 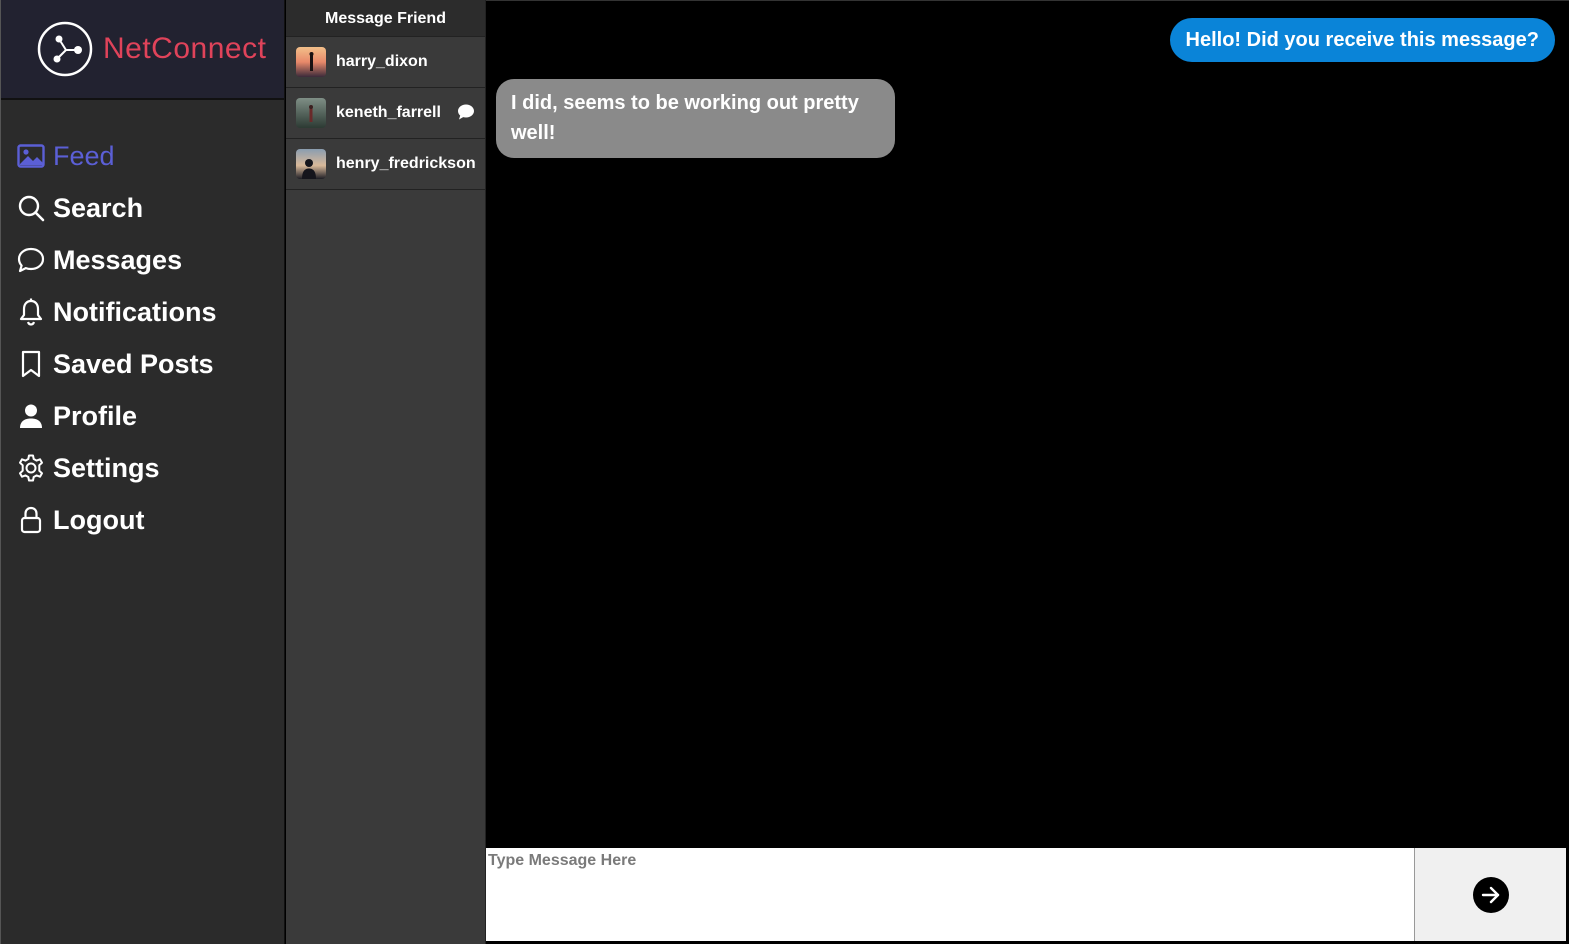 What do you see at coordinates (99, 519) in the screenshot?
I see `nav-item-label: Logout` at bounding box center [99, 519].